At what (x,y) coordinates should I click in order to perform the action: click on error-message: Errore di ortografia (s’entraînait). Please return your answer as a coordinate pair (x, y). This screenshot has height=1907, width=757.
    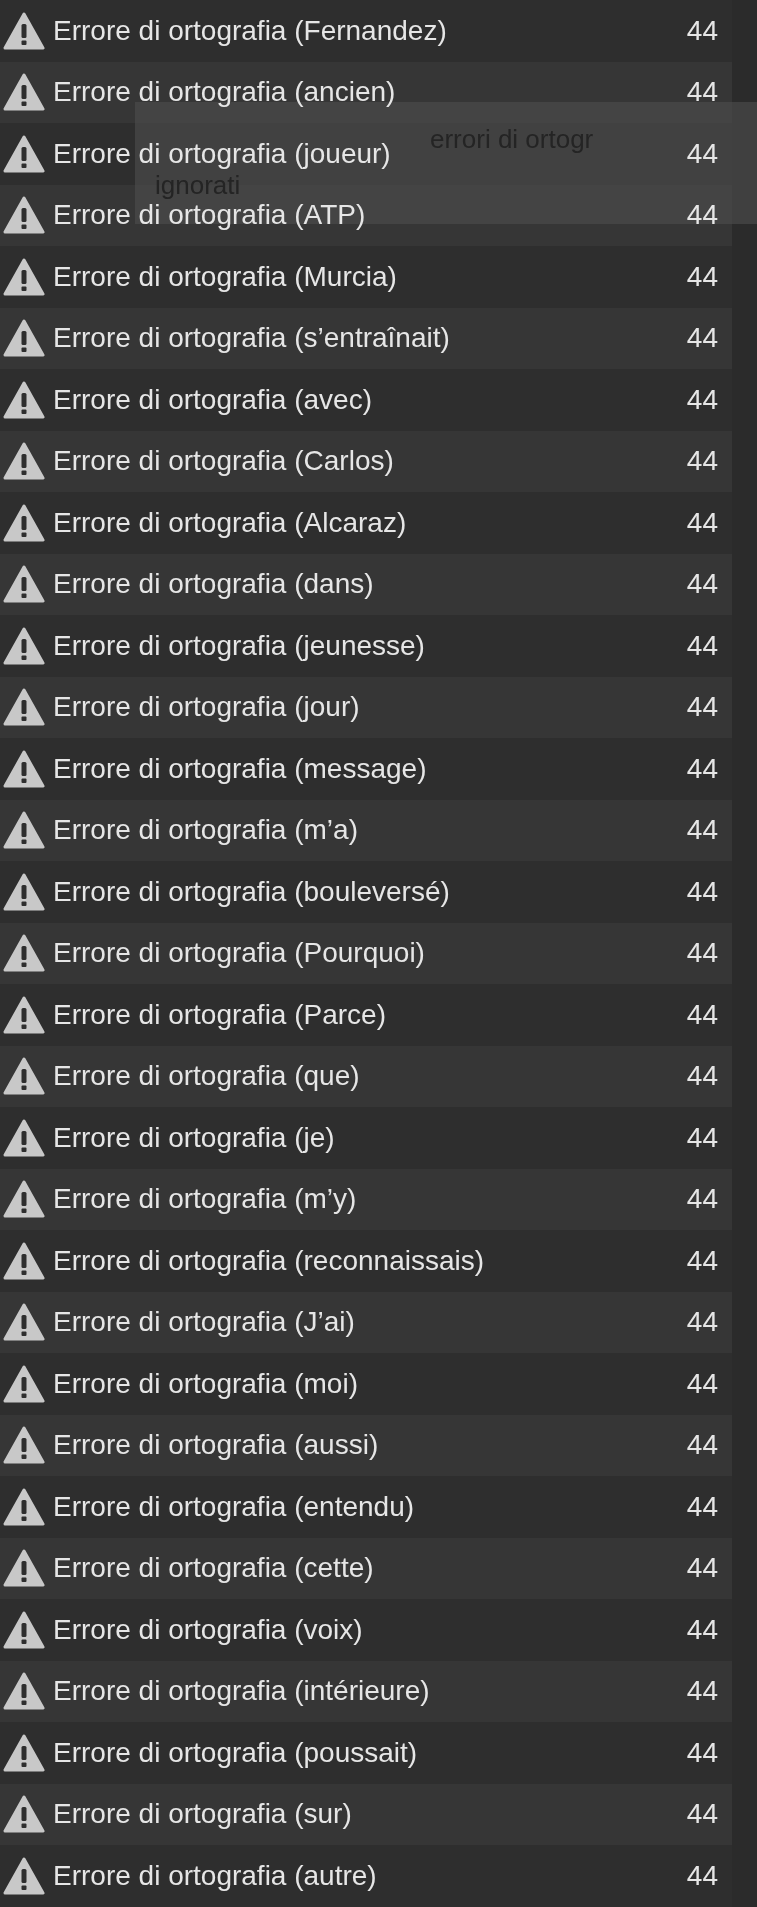
    Looking at the image, I should click on (251, 338).